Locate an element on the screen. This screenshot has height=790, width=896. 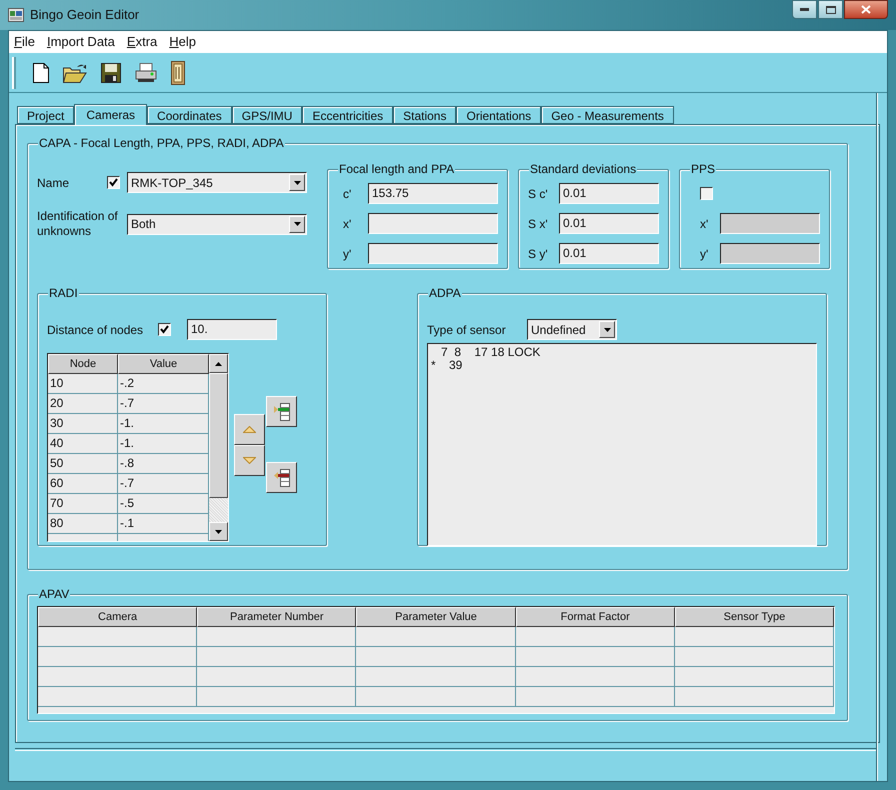
field-label: Type of sensor is located at coordinates (467, 330).